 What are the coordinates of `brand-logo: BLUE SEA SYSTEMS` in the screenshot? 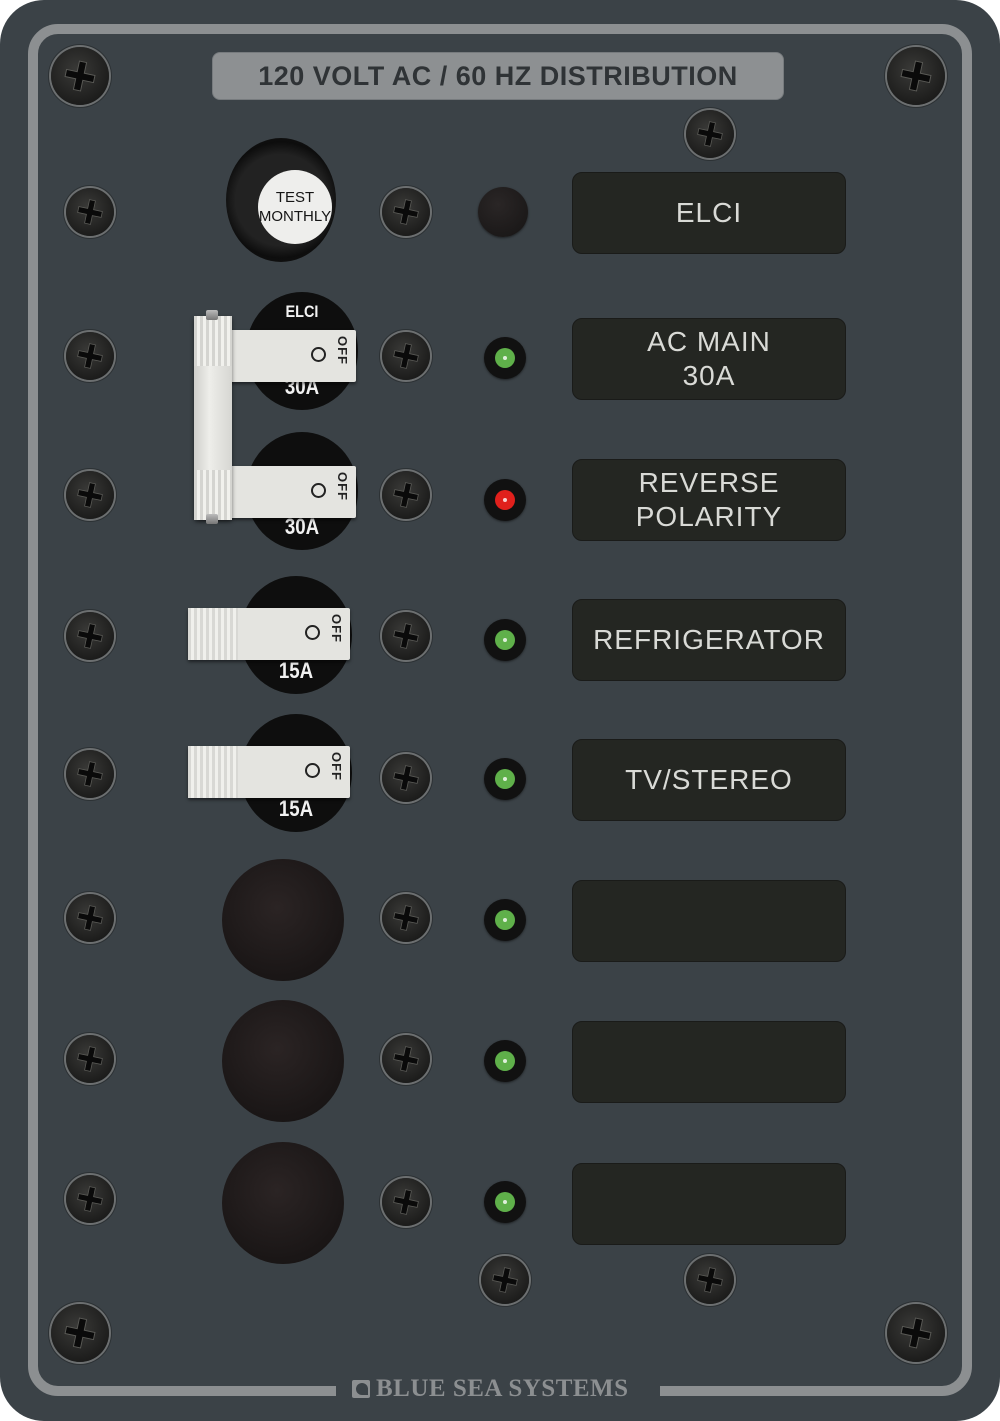 It's located at (490, 1389).